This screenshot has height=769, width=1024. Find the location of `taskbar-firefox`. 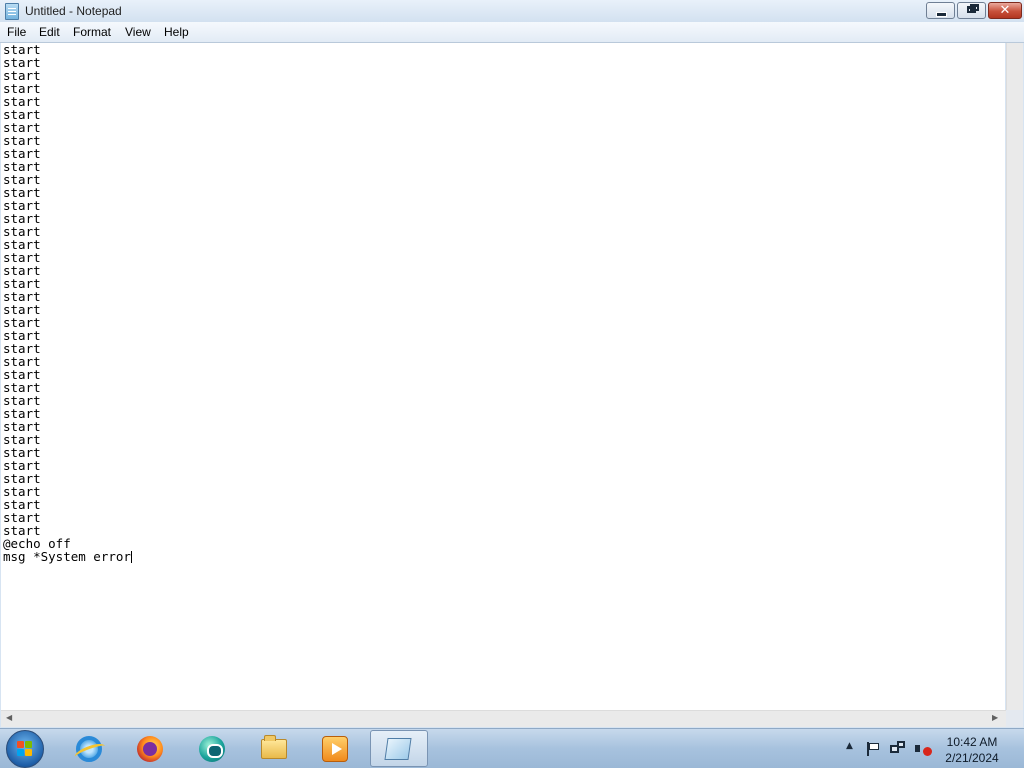

taskbar-firefox is located at coordinates (150, 748).